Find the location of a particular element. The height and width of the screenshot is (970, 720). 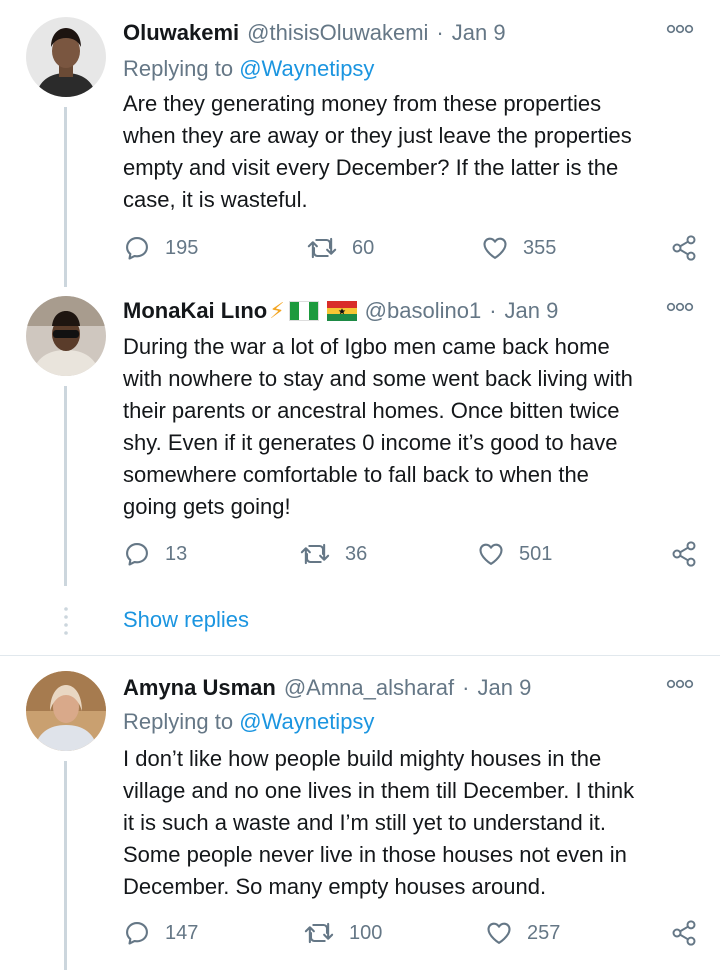

display-name: Amyna Usman is located at coordinates (199, 688).